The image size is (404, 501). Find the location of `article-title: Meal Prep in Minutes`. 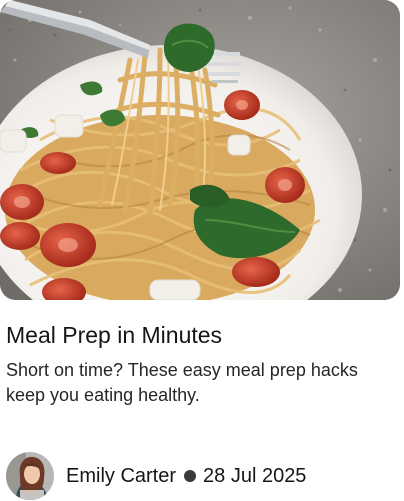

article-title: Meal Prep in Minutes is located at coordinates (114, 335).